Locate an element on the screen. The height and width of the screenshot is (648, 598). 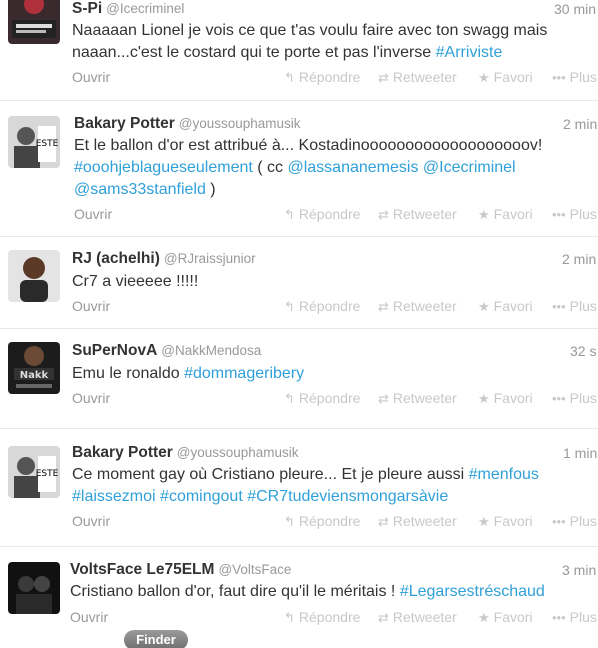
timestamp: 30 min is located at coordinates (575, 9).